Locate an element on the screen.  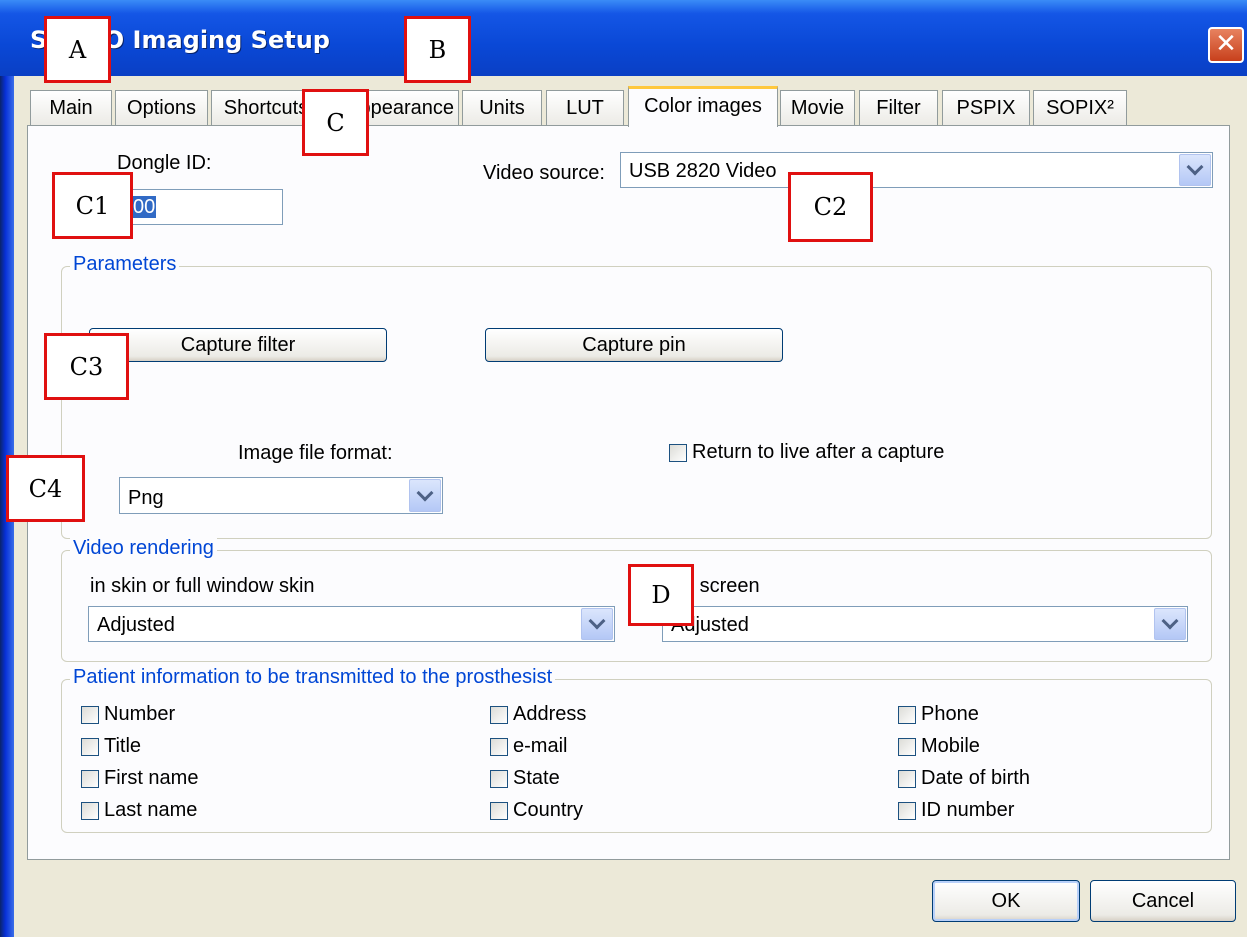
skin-rendering-label: in skin or full window skin is located at coordinates (202, 586).